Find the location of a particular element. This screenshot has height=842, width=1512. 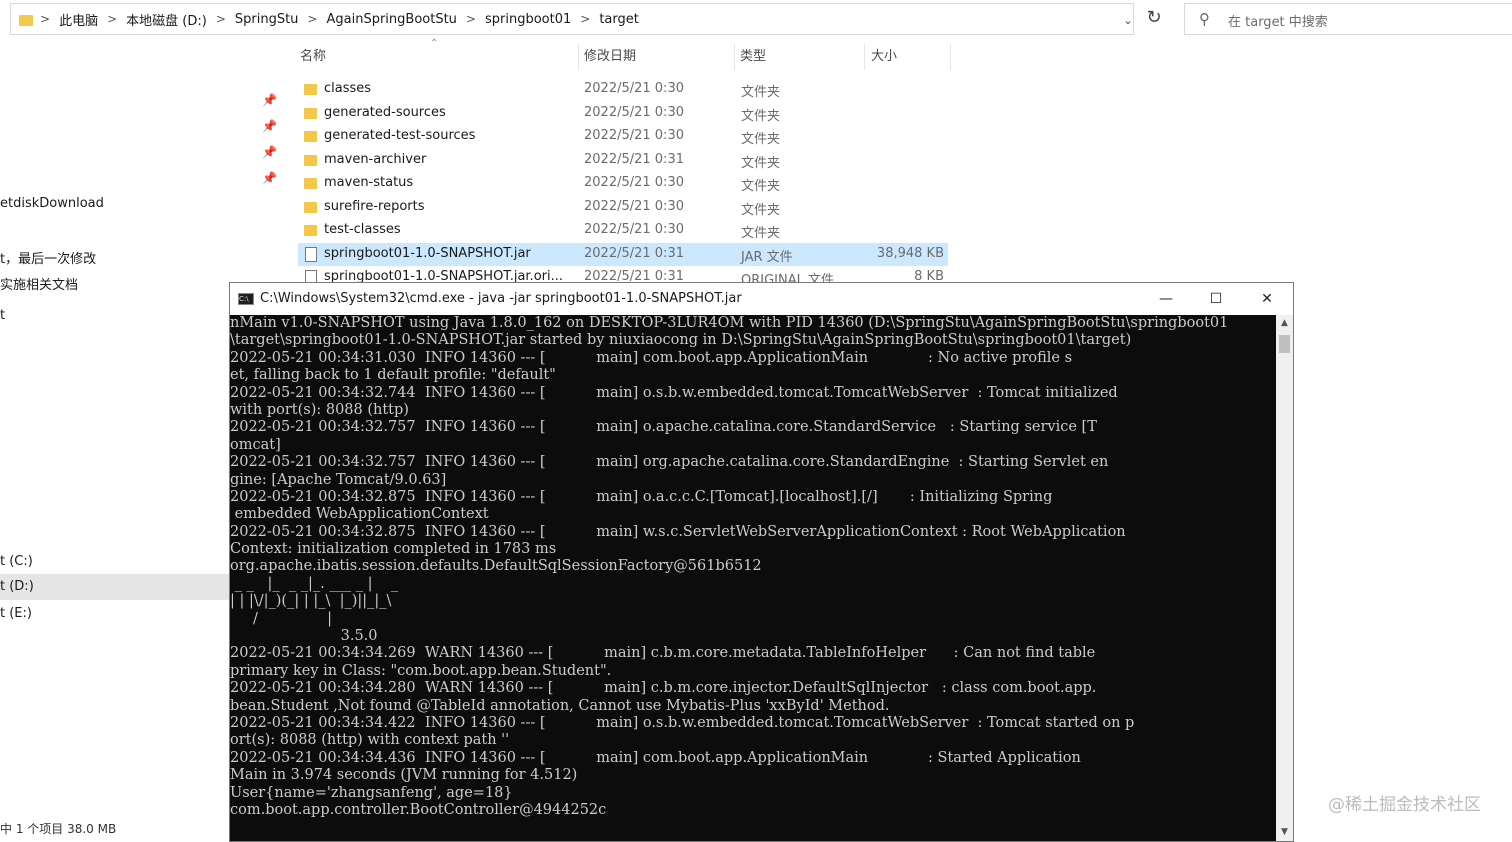

close-icon: ✕ is located at coordinates (1267, 299).